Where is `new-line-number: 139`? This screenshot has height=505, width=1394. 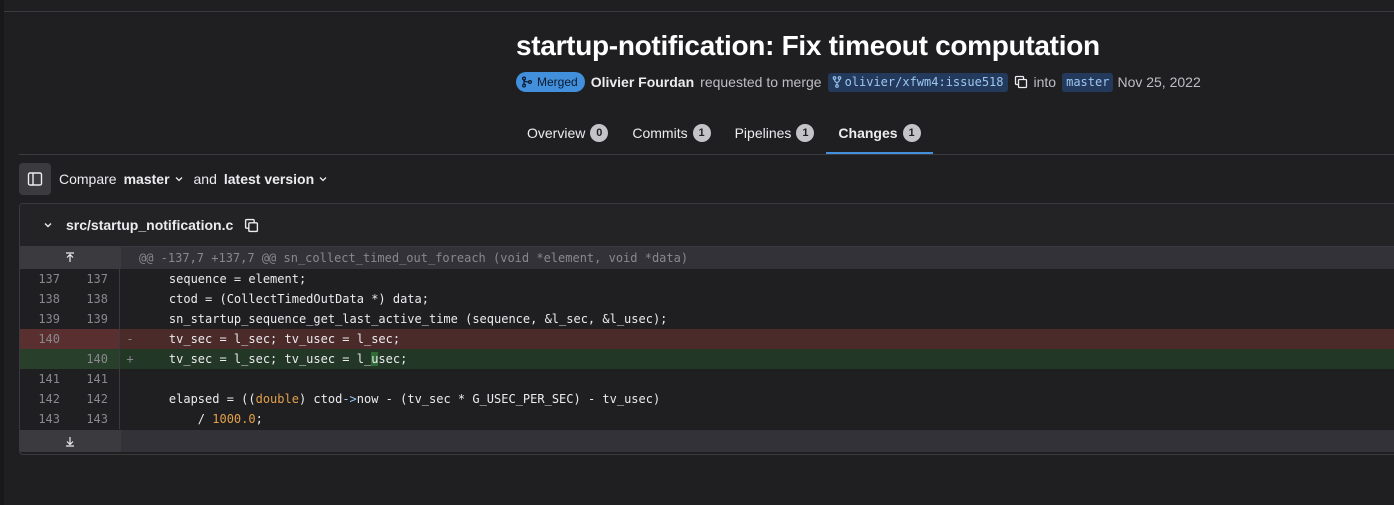
new-line-number: 139 is located at coordinates (95, 319).